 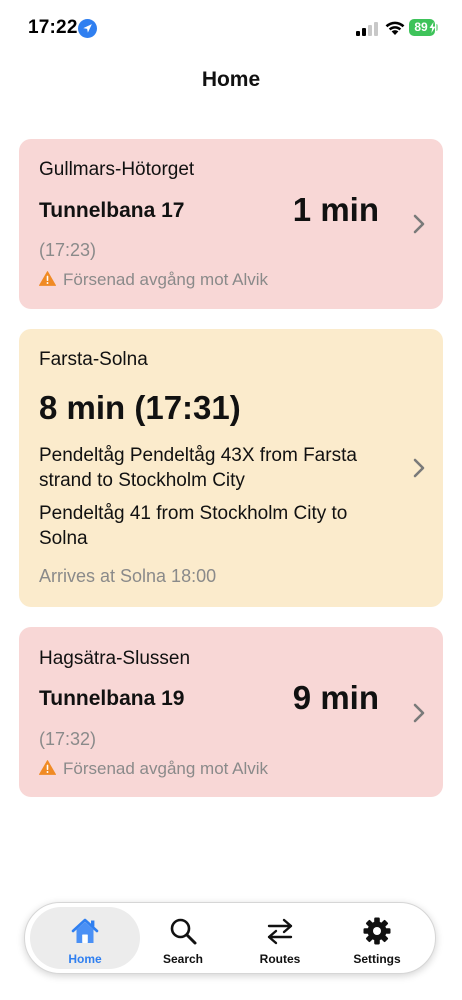 What do you see at coordinates (112, 210) in the screenshot?
I see `line-name: Tunnelbana 17` at bounding box center [112, 210].